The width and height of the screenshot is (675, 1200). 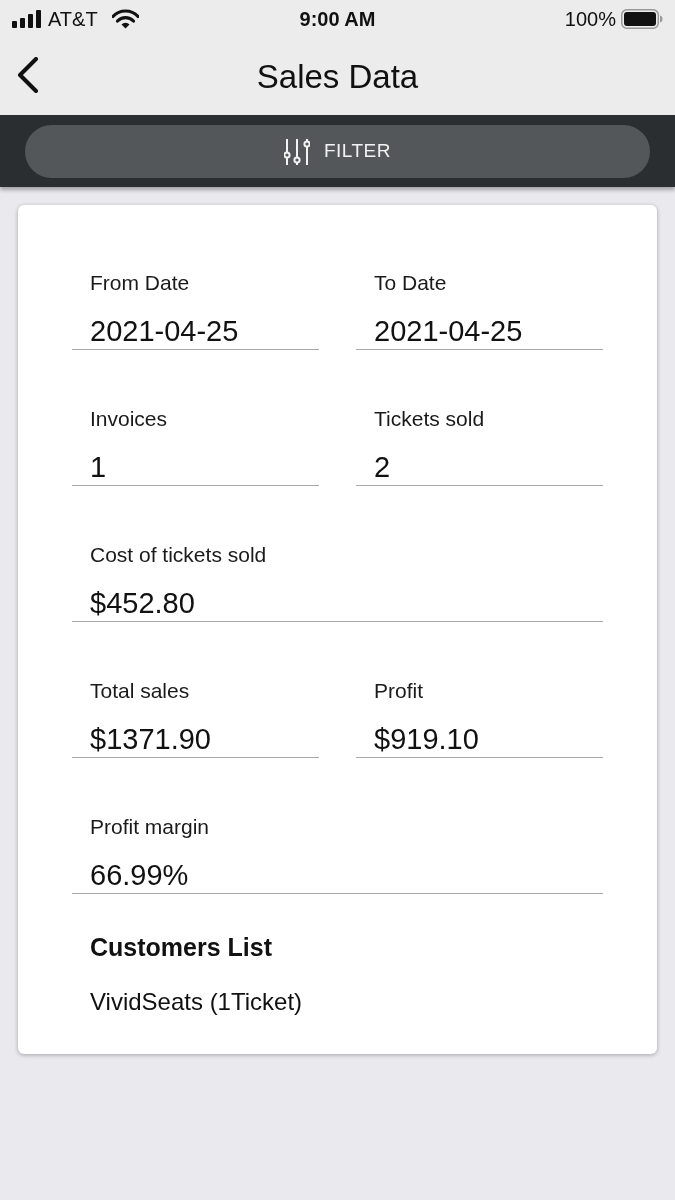 What do you see at coordinates (426, 739) in the screenshot?
I see `field-value: $919.10` at bounding box center [426, 739].